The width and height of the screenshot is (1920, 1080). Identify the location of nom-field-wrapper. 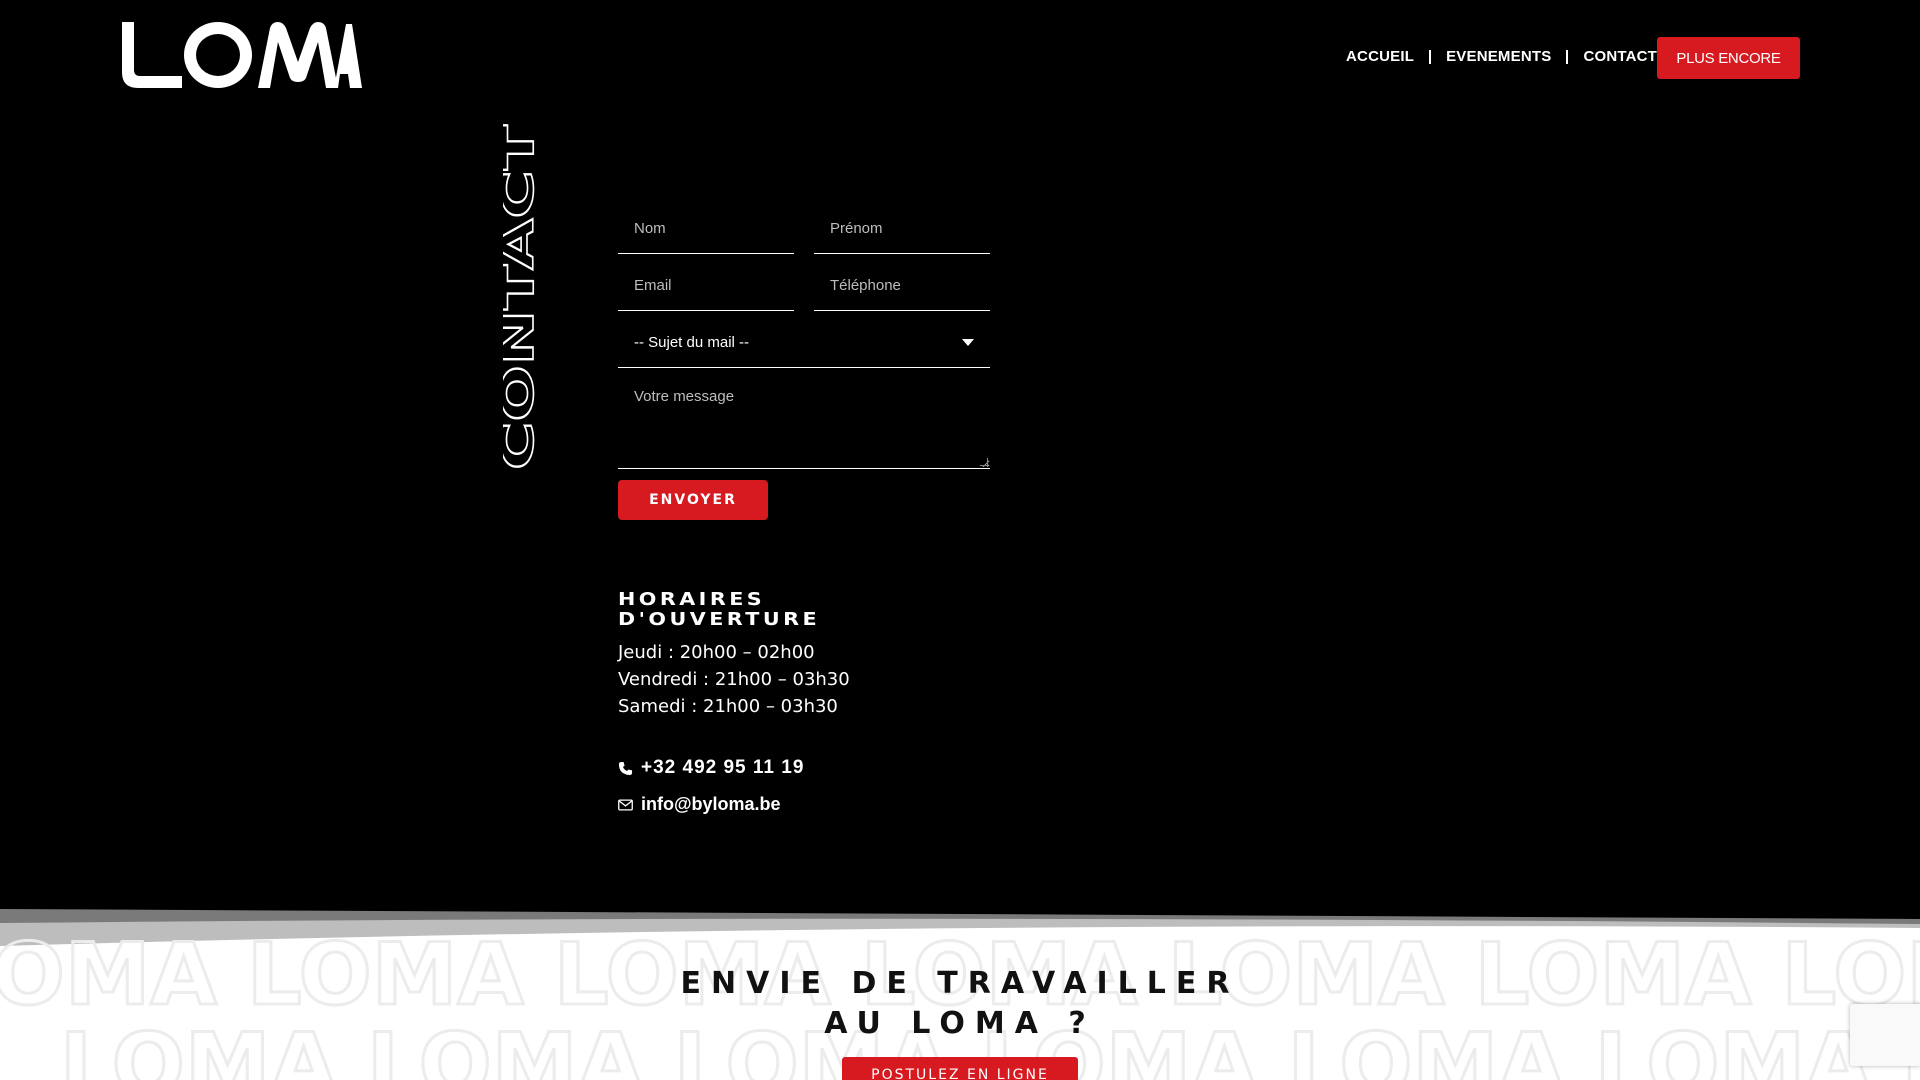
(706, 228).